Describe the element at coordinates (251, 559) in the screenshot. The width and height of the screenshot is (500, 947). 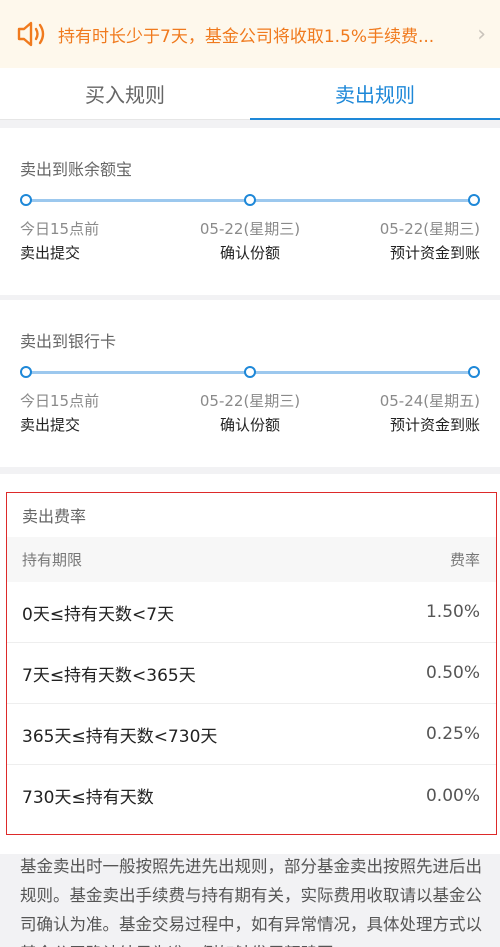
I see `fee-table-header: 持有期限 费率` at that location.